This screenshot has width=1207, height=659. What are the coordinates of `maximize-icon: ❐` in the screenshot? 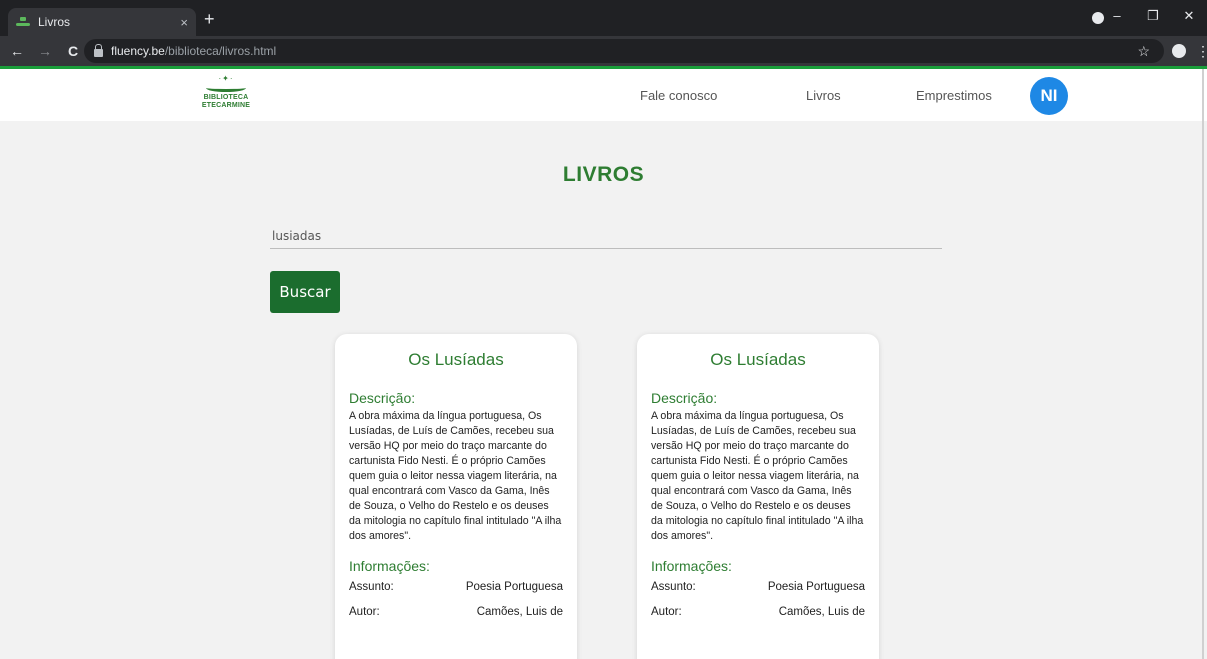 It's located at (1153, 16).